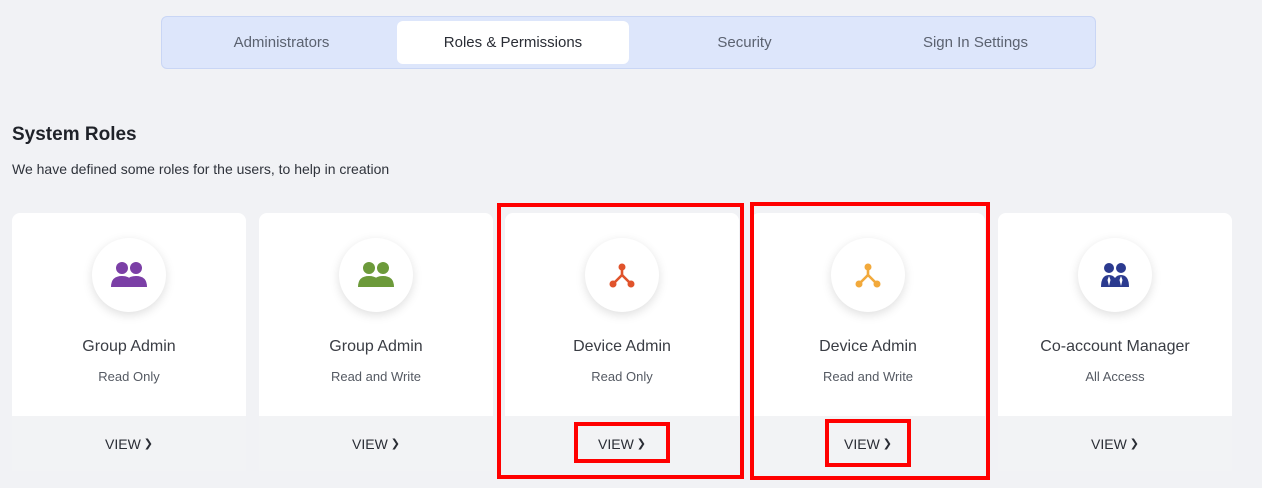  I want to click on tab-sign-in-settings: Sign In Settings, so click(975, 42).